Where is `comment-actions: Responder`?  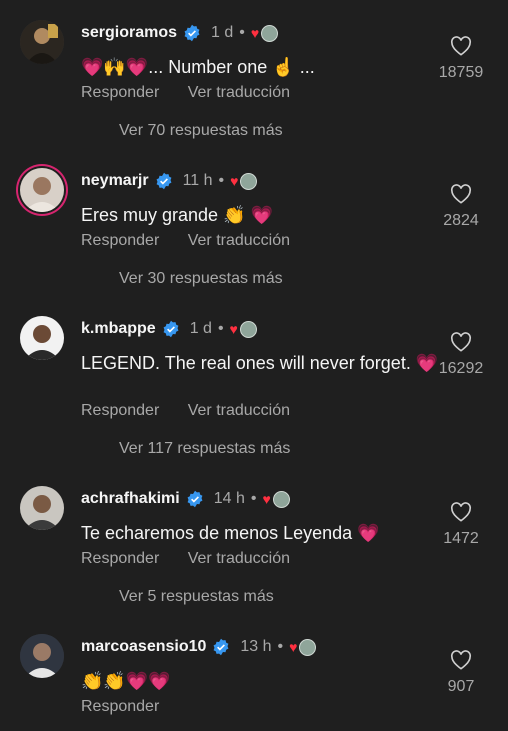
comment-actions: Responder is located at coordinates (132, 707).